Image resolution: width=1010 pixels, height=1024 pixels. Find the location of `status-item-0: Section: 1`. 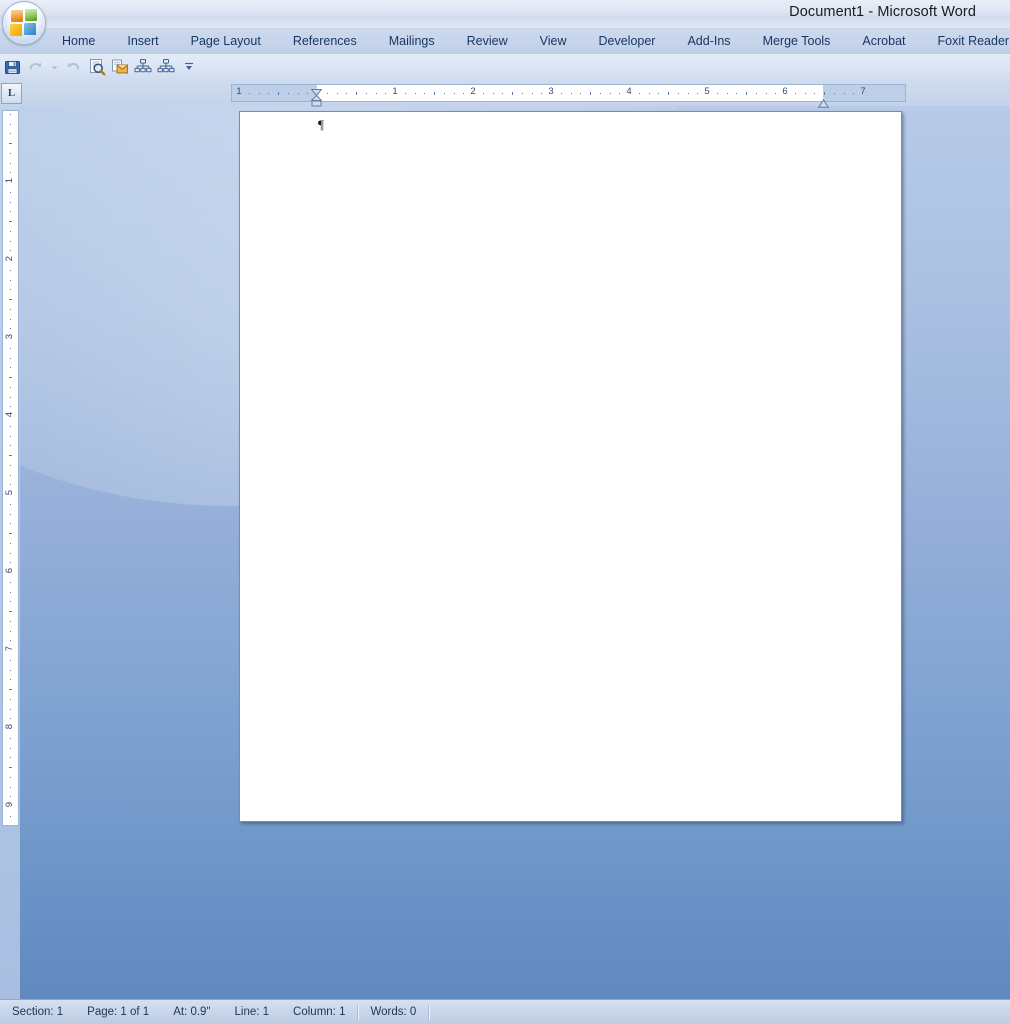

status-item-0: Section: 1 is located at coordinates (37, 1012).